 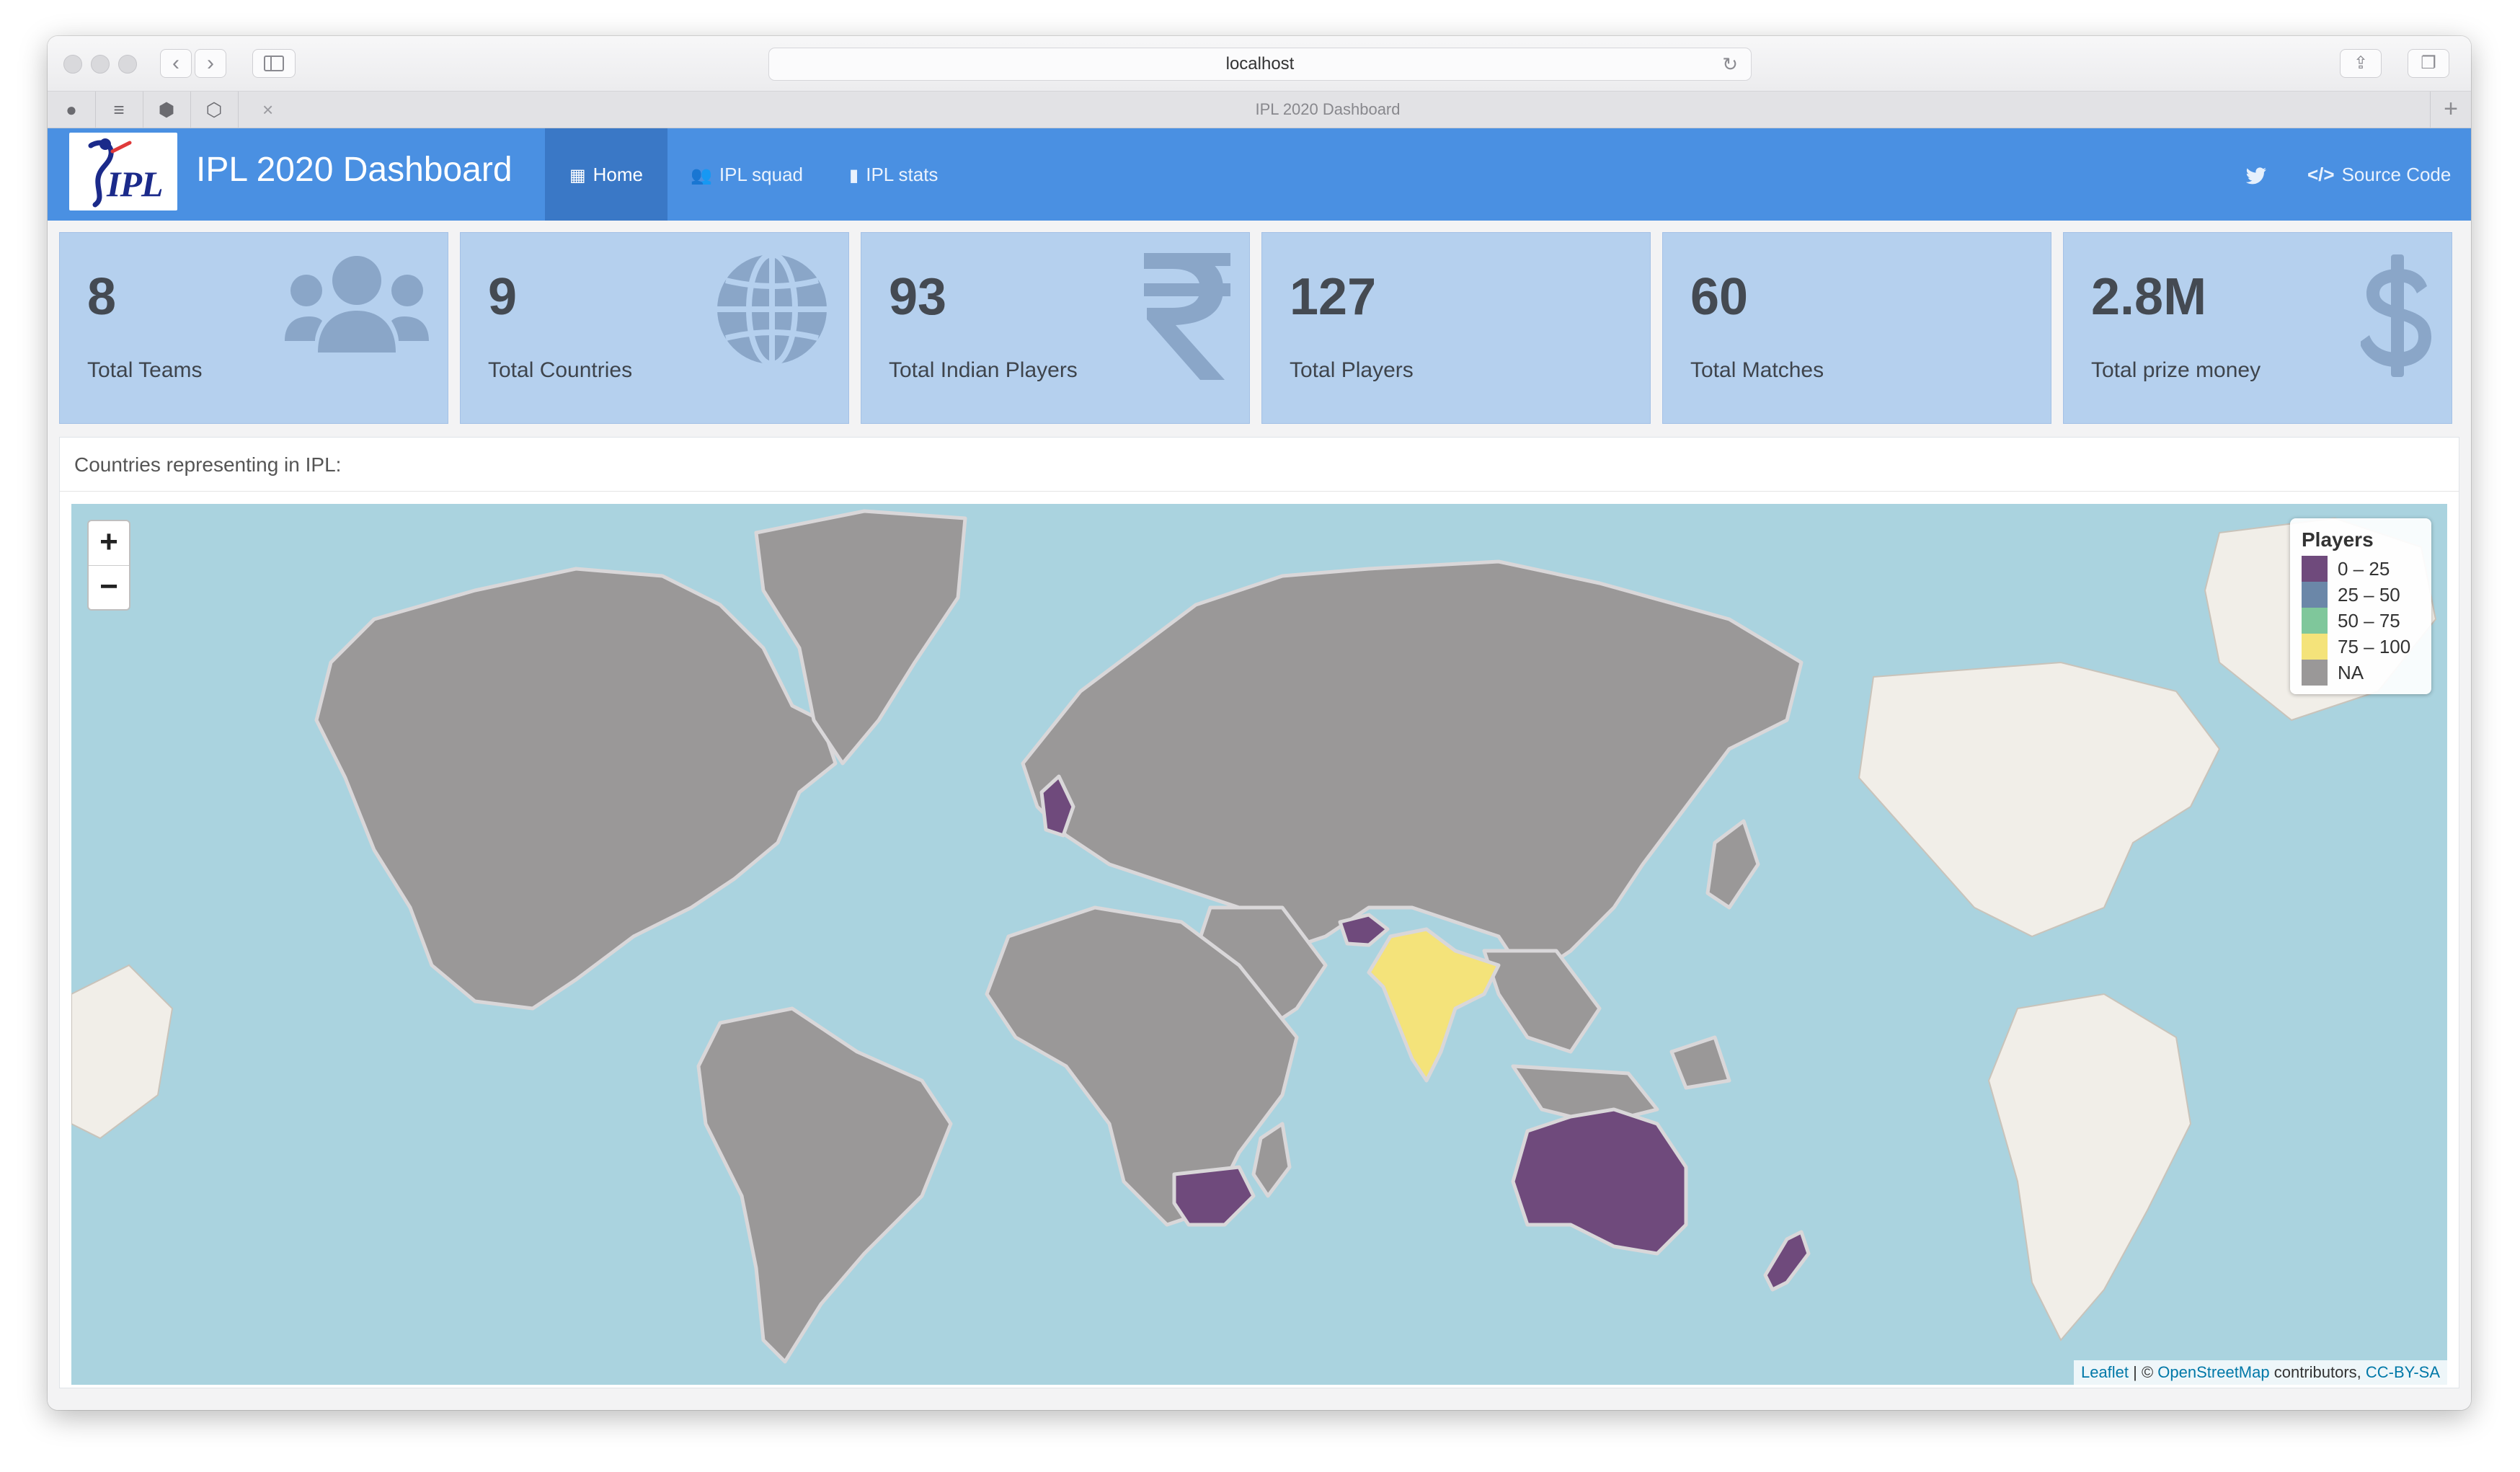 I want to click on license-link: CC-BY-SA, so click(x=2403, y=1372).